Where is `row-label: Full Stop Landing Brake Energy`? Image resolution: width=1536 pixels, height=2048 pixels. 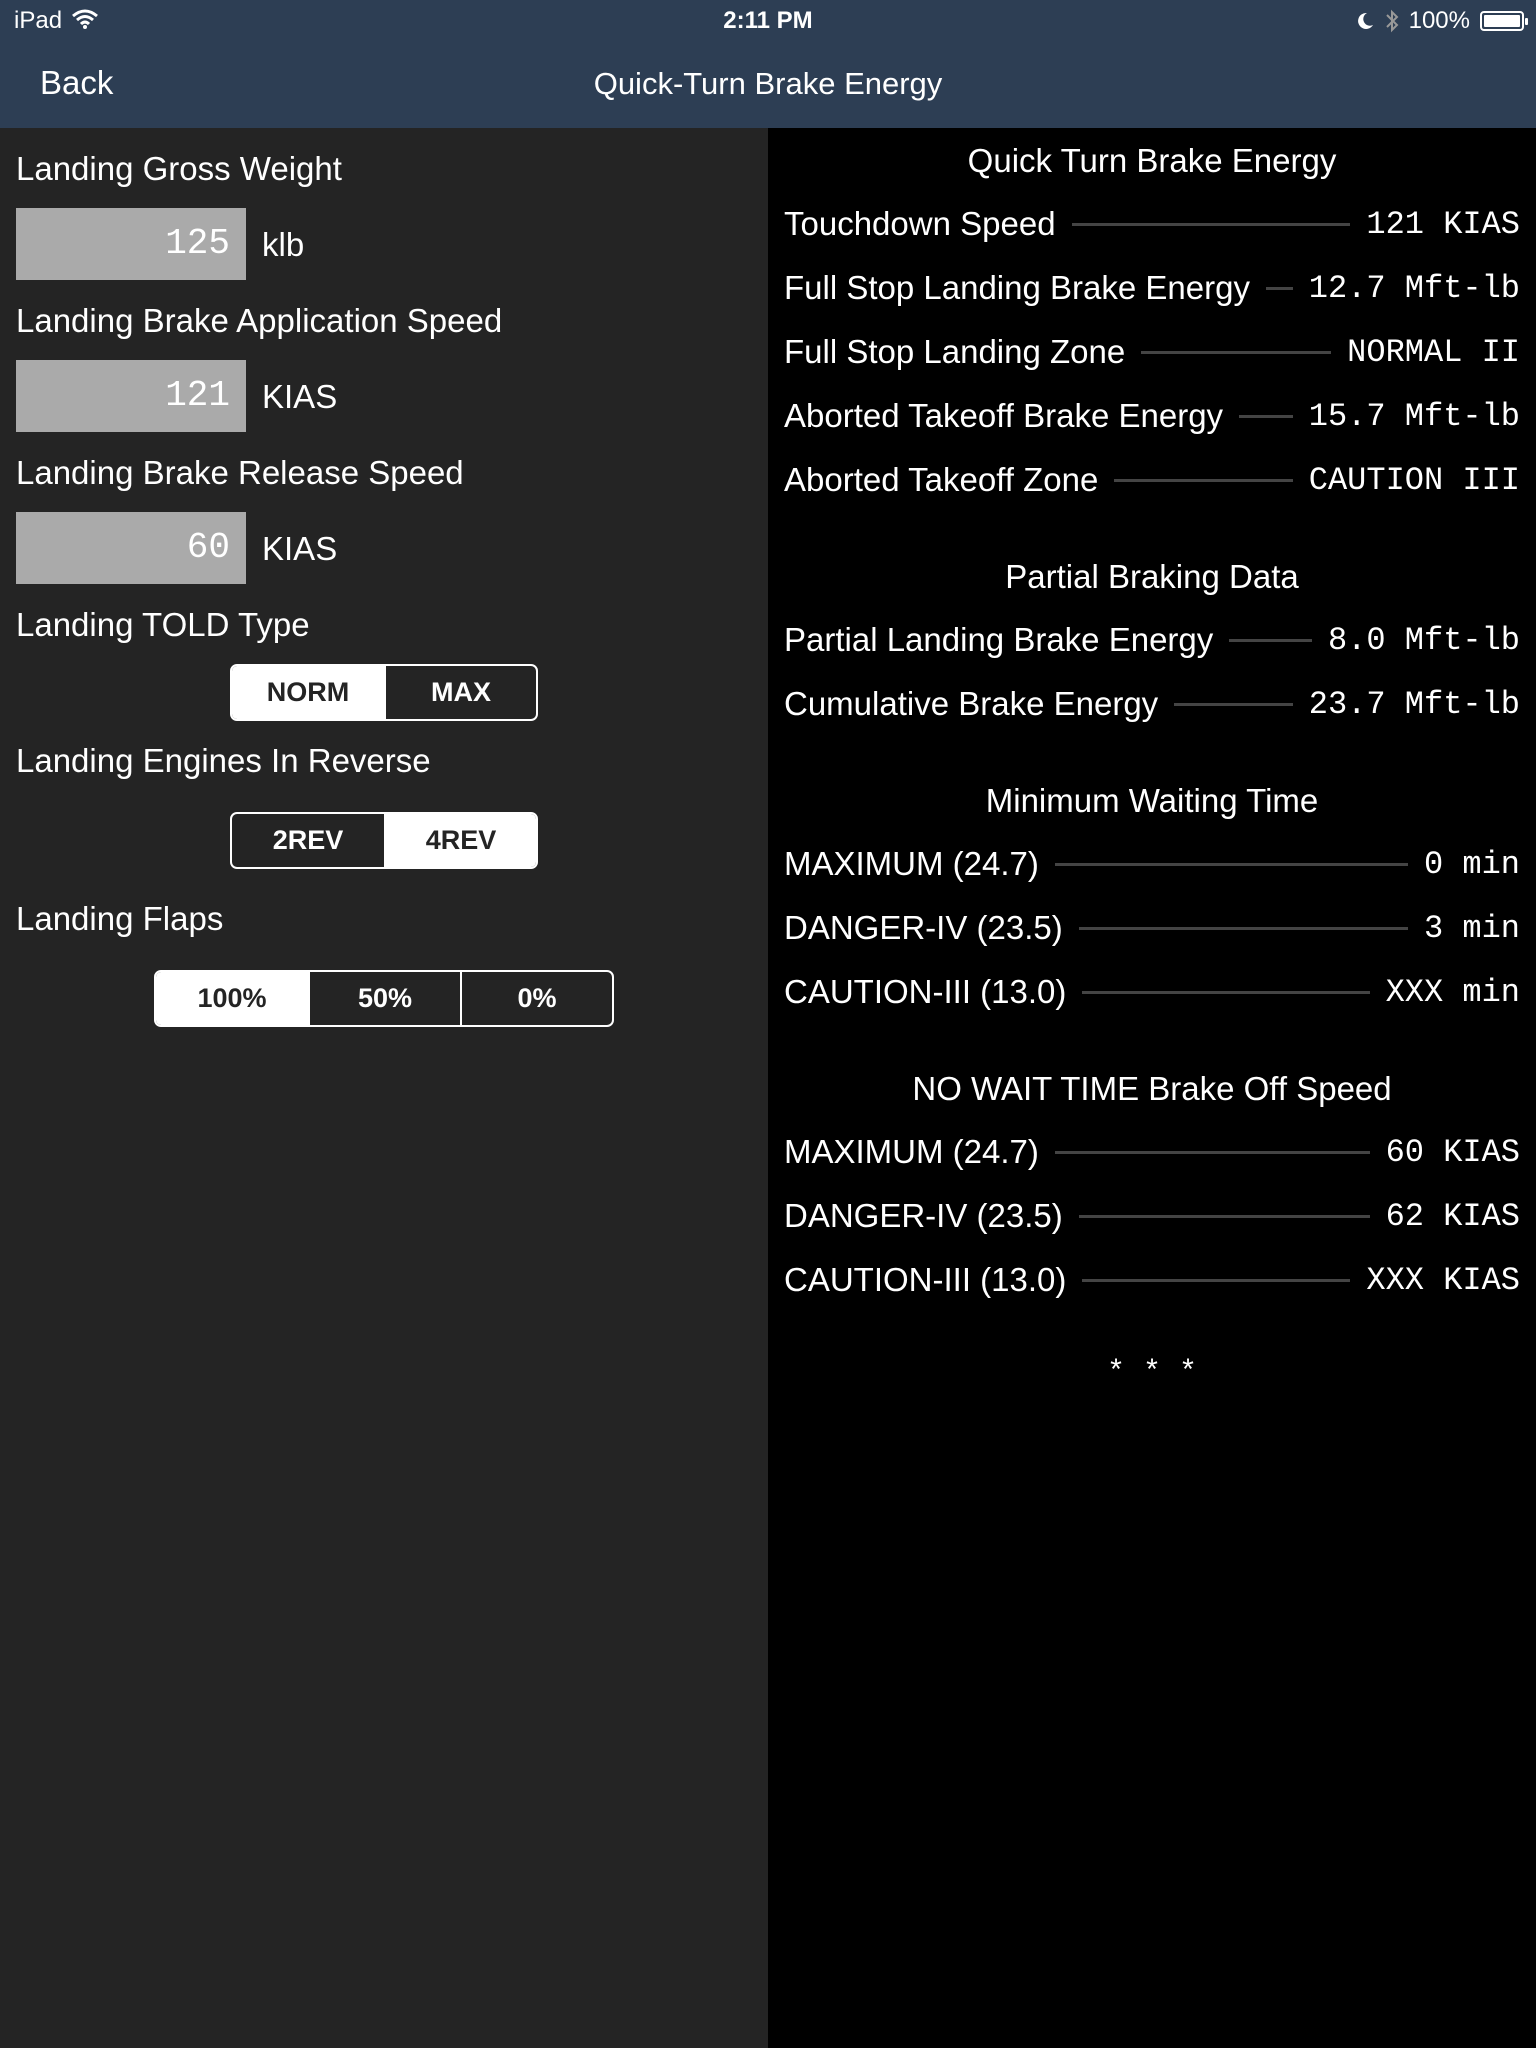
row-label: Full Stop Landing Brake Energy is located at coordinates (1017, 287).